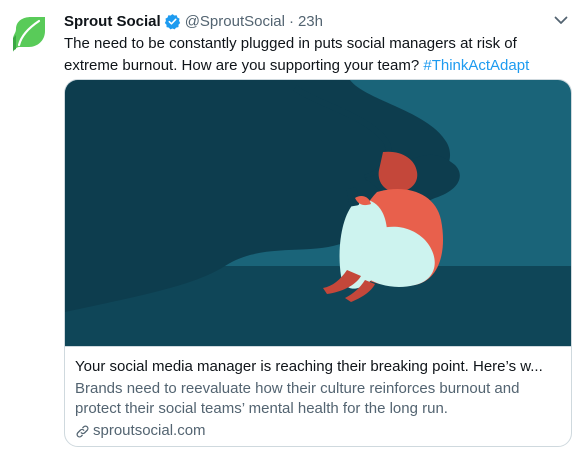 The width and height of the screenshot is (579, 456). Describe the element at coordinates (172, 21) in the screenshot. I see `verified-badge-icon` at that location.